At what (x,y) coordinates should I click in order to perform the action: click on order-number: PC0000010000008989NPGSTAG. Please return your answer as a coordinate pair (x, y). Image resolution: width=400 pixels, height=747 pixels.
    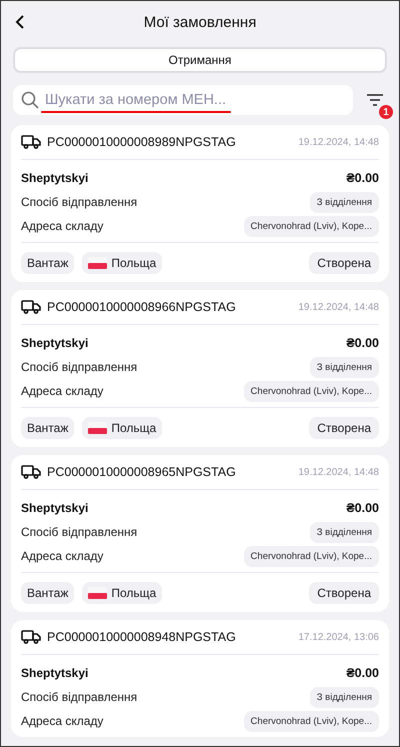
    Looking at the image, I should click on (142, 142).